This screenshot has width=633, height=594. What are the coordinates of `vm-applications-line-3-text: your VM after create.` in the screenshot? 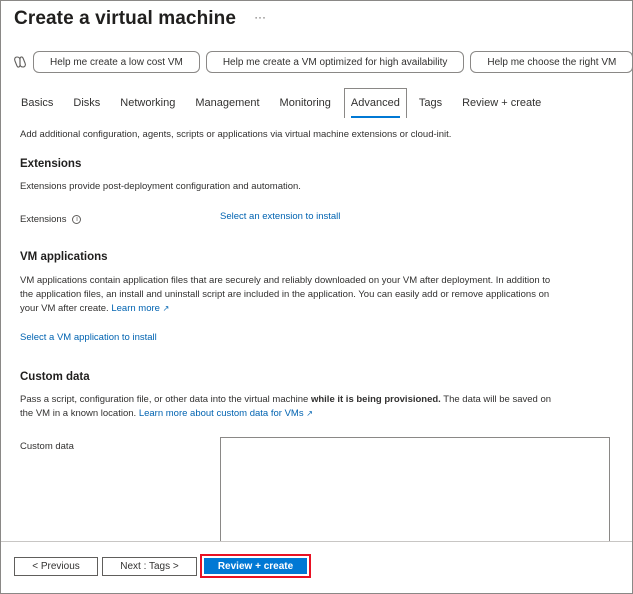 It's located at (64, 308).